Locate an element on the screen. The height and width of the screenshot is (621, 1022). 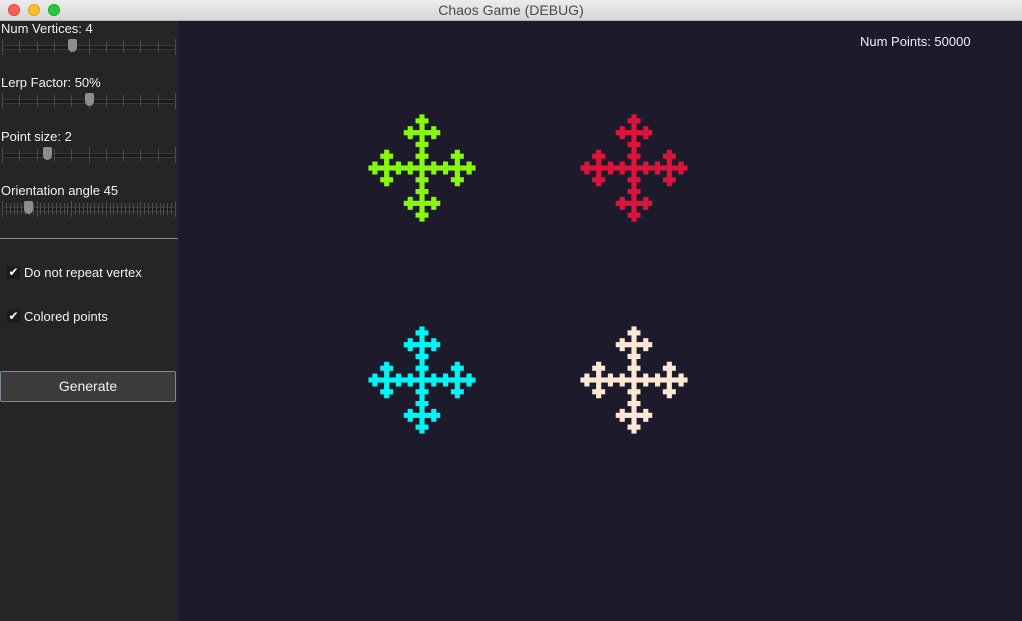
point-size-label: Point size: 2 is located at coordinates (36, 136).